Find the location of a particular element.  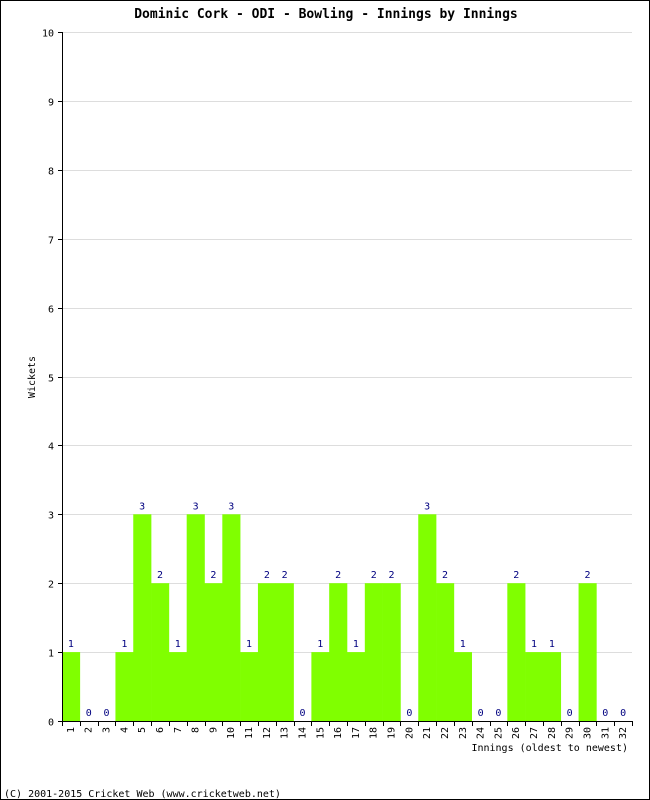

y-tick-label: 0 is located at coordinates (51, 723).